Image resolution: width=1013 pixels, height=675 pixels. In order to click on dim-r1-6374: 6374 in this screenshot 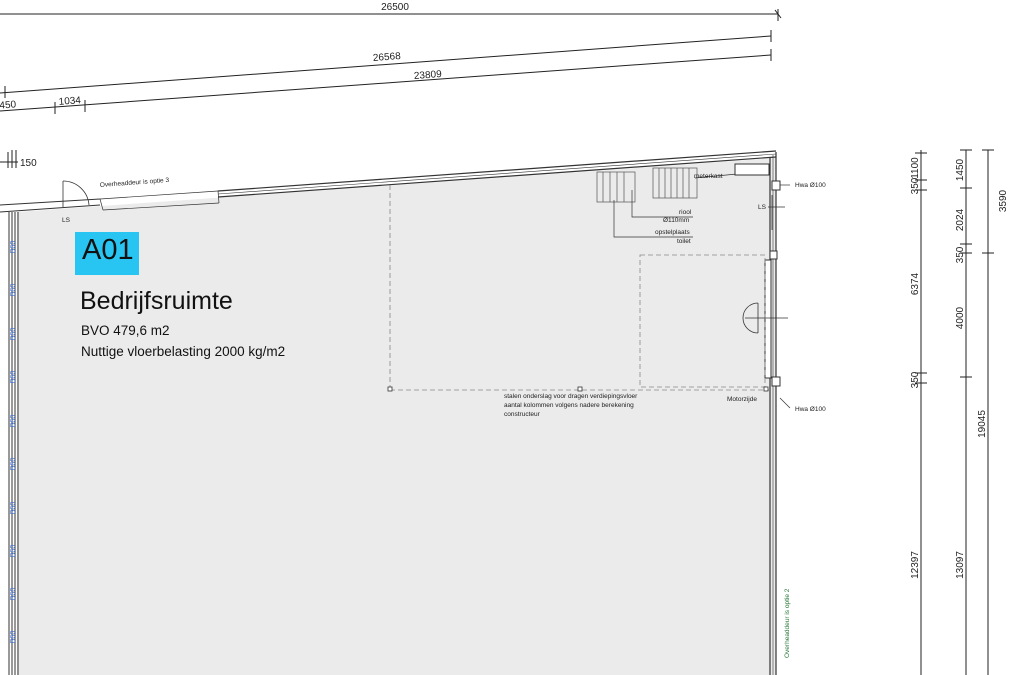, I will do `click(915, 283)`.